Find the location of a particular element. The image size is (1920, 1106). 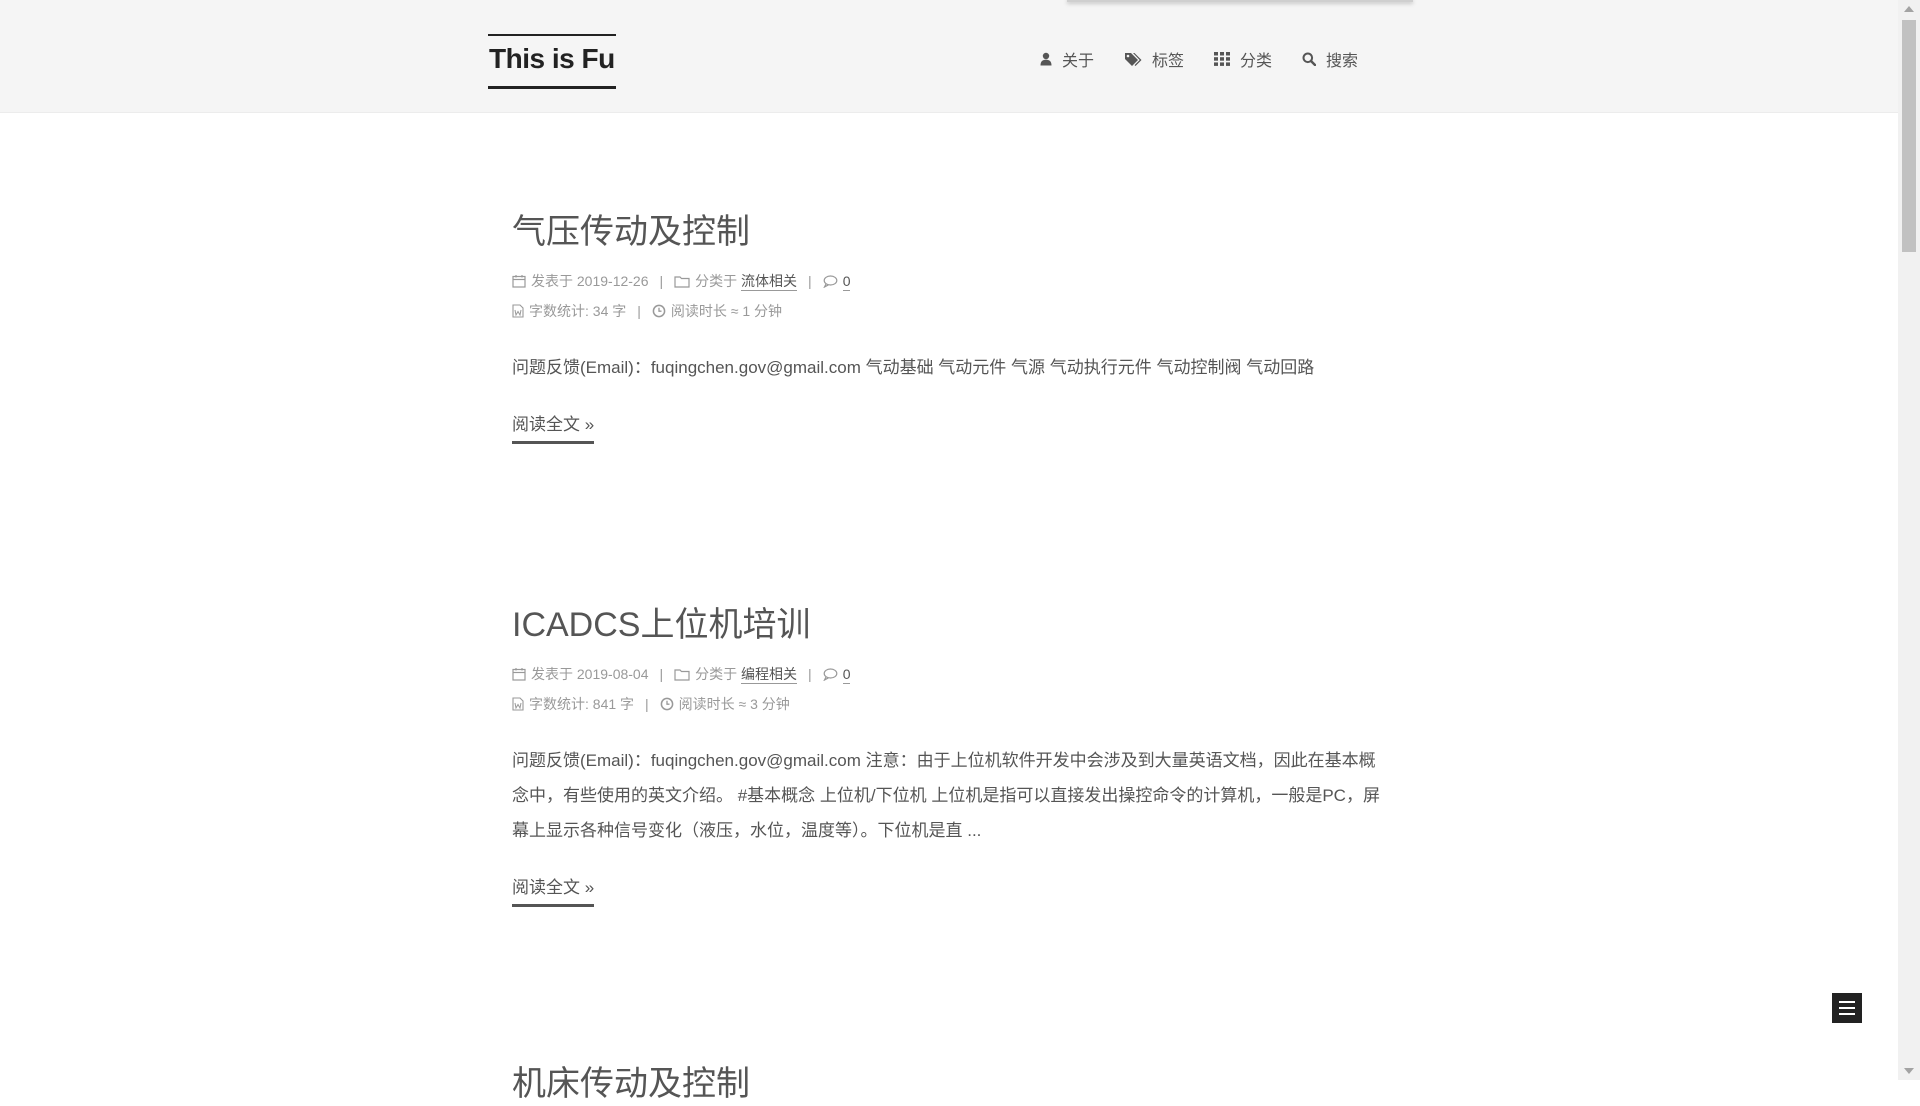

site-logo: This is Fu is located at coordinates (552, 61).